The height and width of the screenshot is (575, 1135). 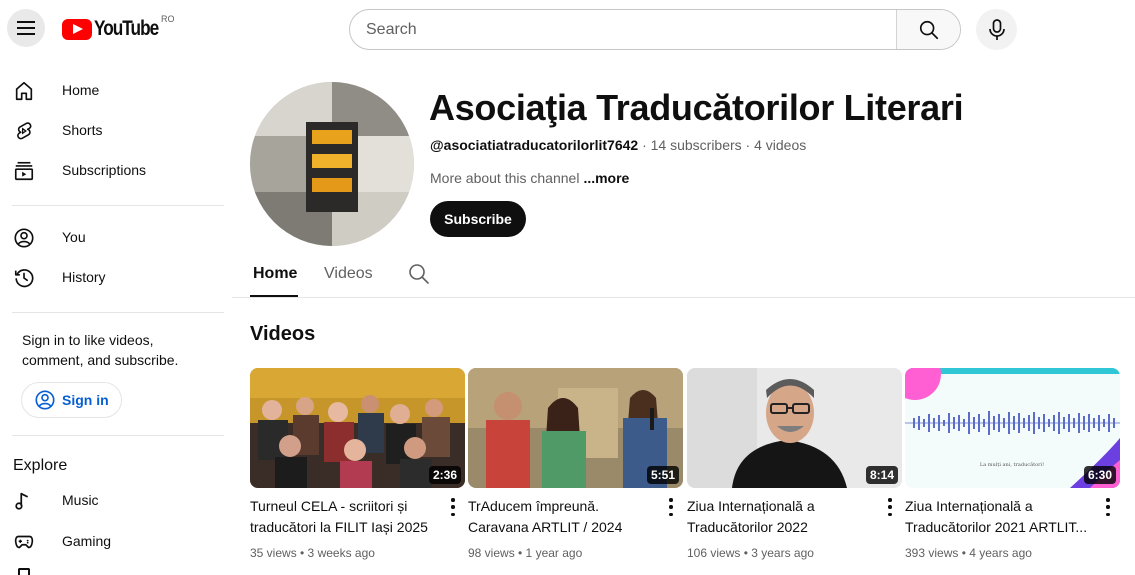 What do you see at coordinates (104, 170) in the screenshot?
I see `sidebar-item-label: Subscriptions` at bounding box center [104, 170].